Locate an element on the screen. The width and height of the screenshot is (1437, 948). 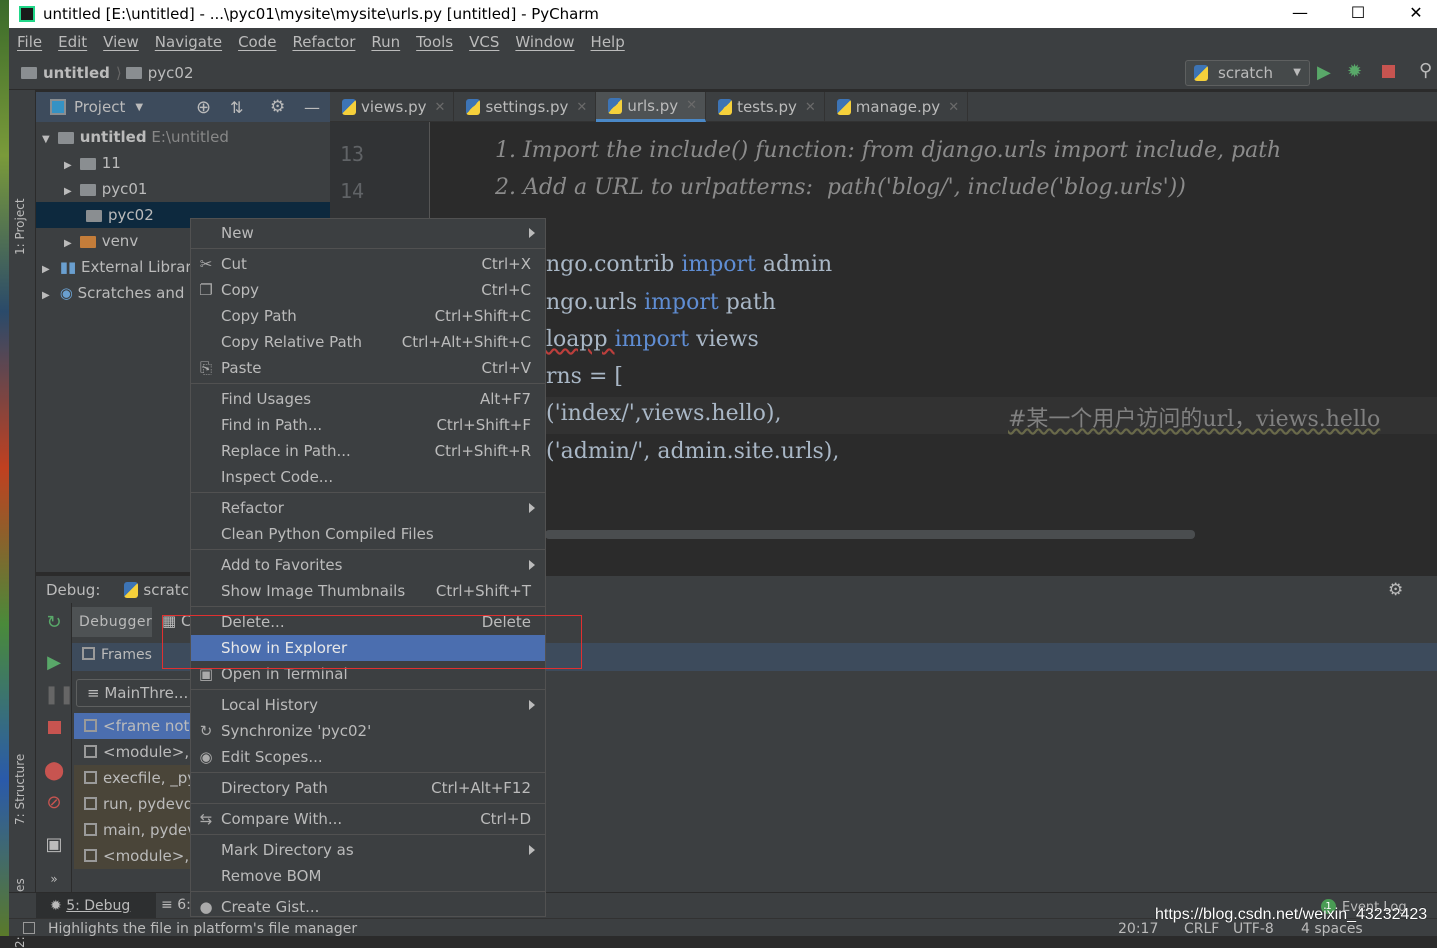
breadcrumb-untitled: untitled is located at coordinates (76, 73).